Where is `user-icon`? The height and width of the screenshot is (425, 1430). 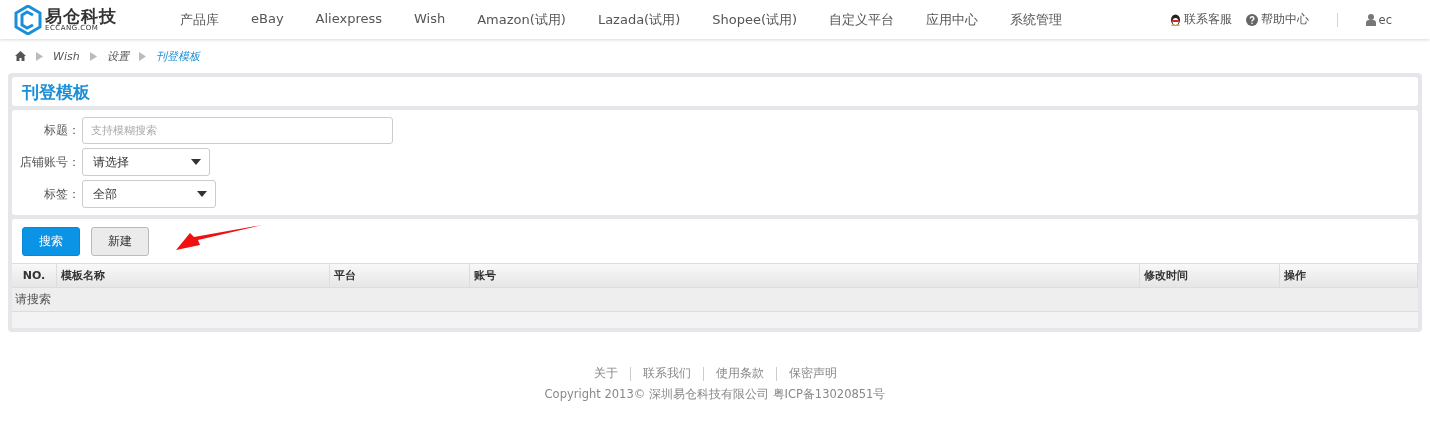 user-icon is located at coordinates (1370, 19).